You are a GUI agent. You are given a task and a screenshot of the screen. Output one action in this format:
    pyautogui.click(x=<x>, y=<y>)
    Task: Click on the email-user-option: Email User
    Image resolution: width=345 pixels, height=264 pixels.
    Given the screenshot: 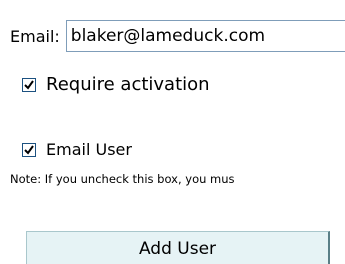 What is the action you would take?
    pyautogui.click(x=77, y=149)
    